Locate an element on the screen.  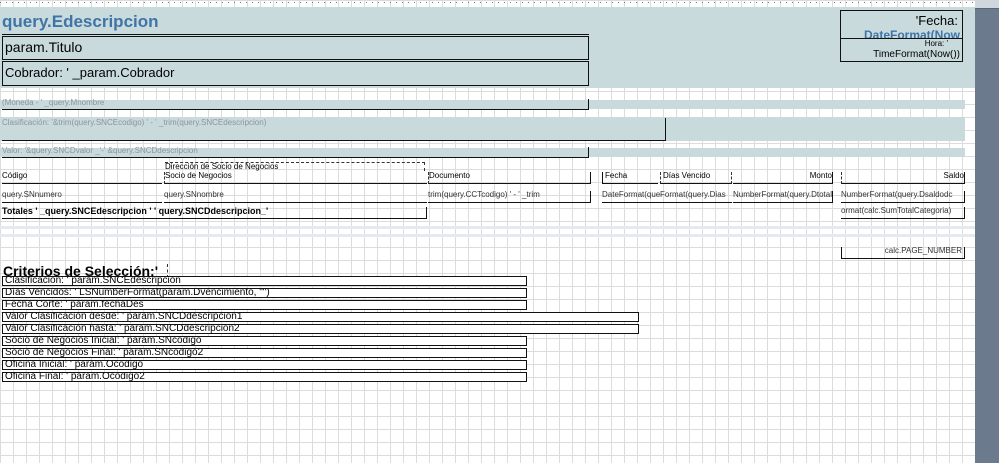
detail-dias-field: Format(query.Dias is located at coordinates (696, 197).